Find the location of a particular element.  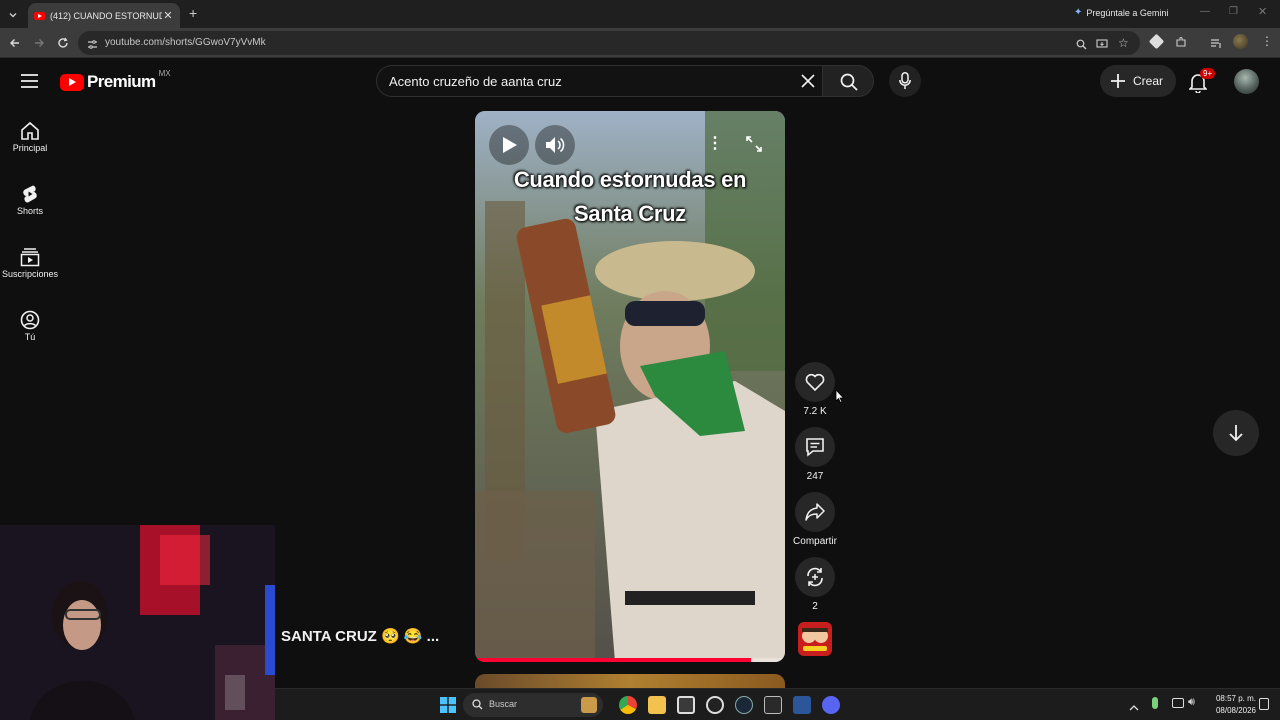

home-icon is located at coordinates (30, 130).